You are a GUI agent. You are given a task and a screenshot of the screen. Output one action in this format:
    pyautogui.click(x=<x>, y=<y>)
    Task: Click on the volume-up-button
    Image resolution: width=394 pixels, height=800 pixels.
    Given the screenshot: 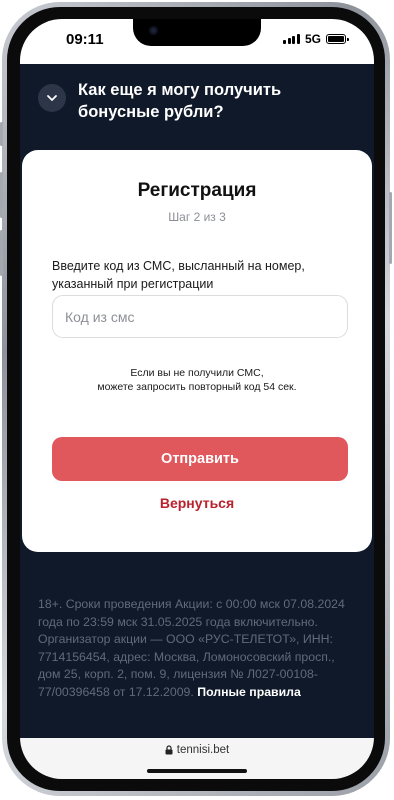 What is the action you would take?
    pyautogui.click(x=1, y=195)
    